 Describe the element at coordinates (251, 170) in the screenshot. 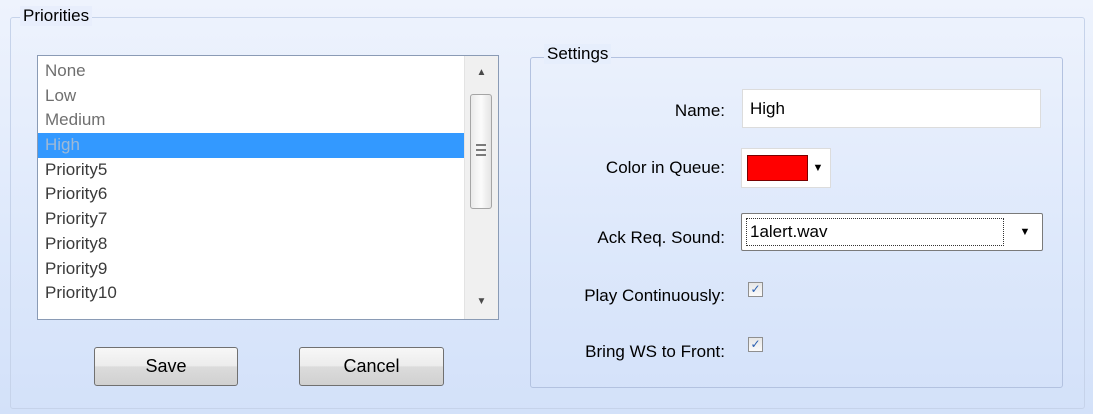

I see `list-item: Priority5` at that location.